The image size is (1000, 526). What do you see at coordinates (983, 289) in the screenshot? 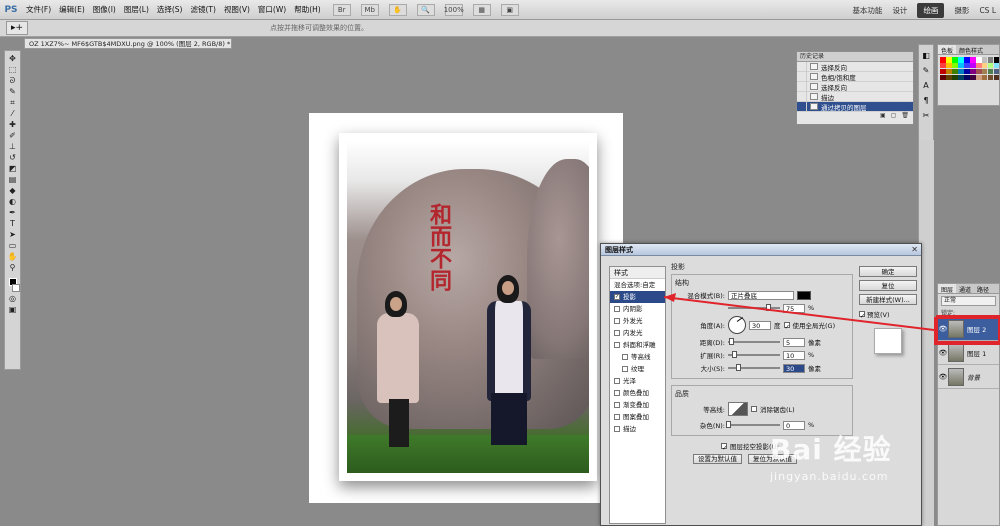
I see `tab-paths: 路径` at bounding box center [983, 289].